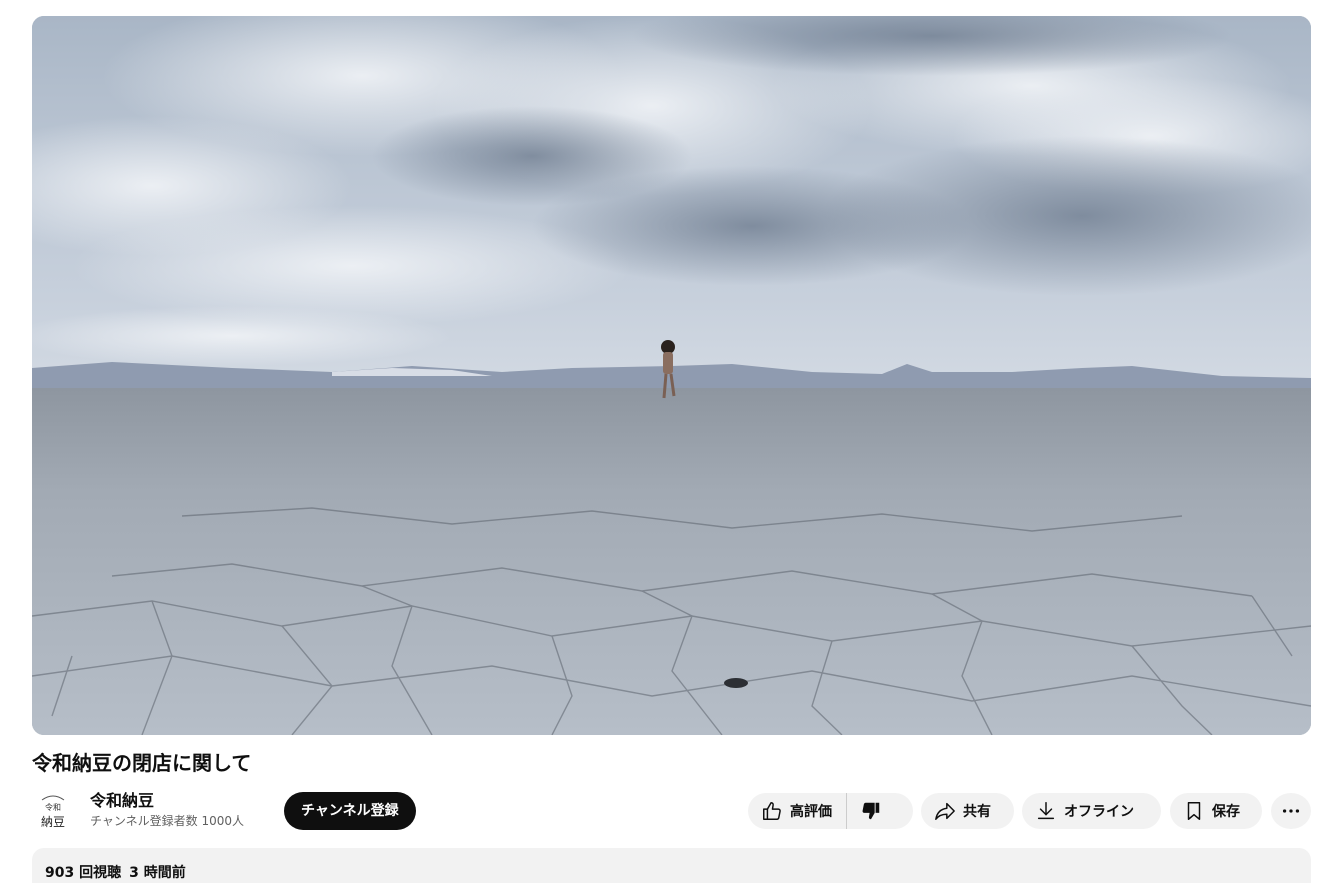 Image resolution: width=1333 pixels, height=883 pixels. What do you see at coordinates (977, 812) in the screenshot?
I see `share-label: 共有` at bounding box center [977, 812].